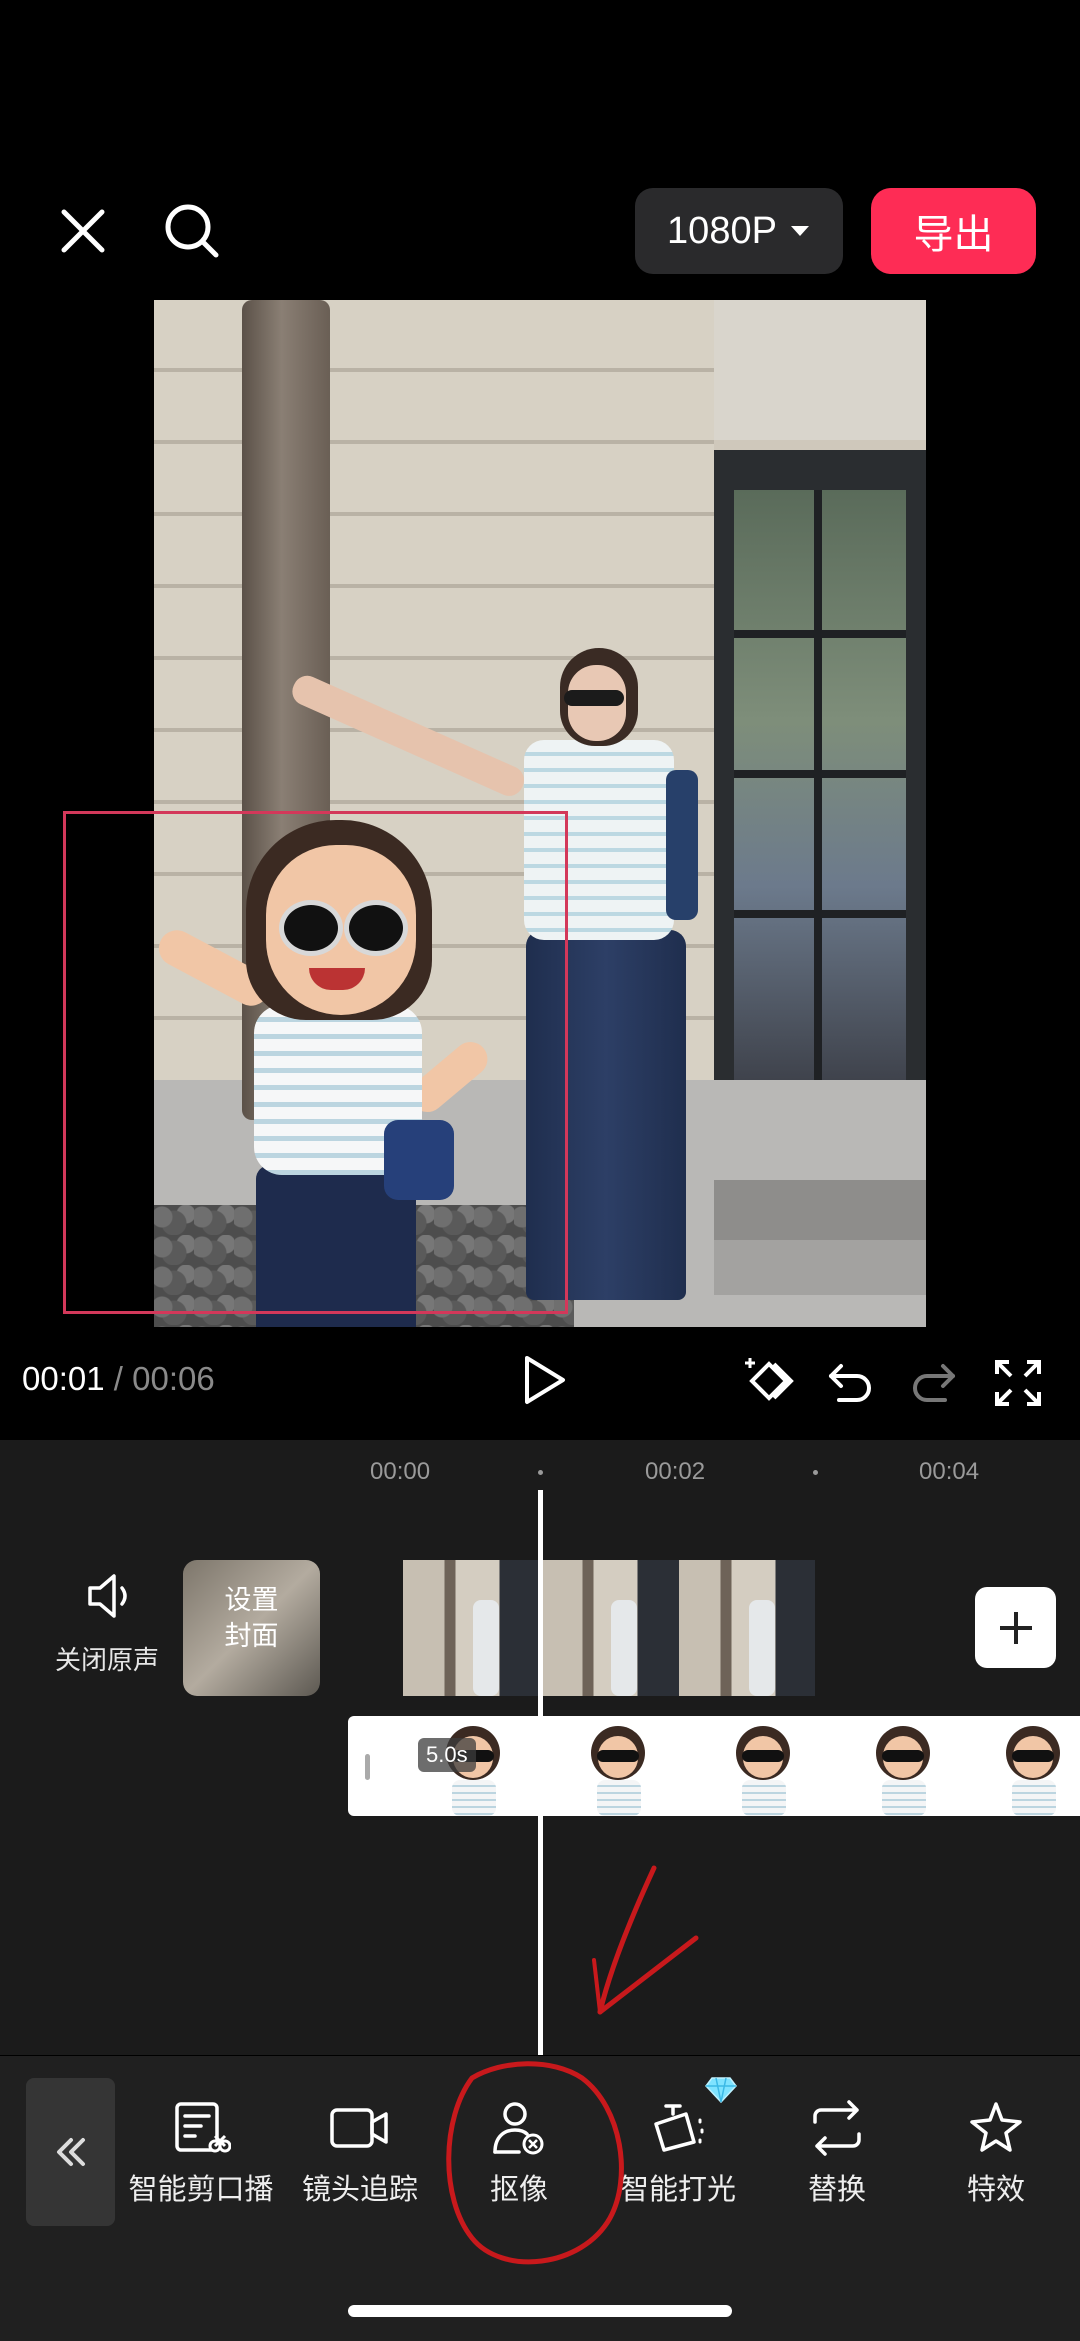  I want to click on camera-track-icon, so click(359, 2128).